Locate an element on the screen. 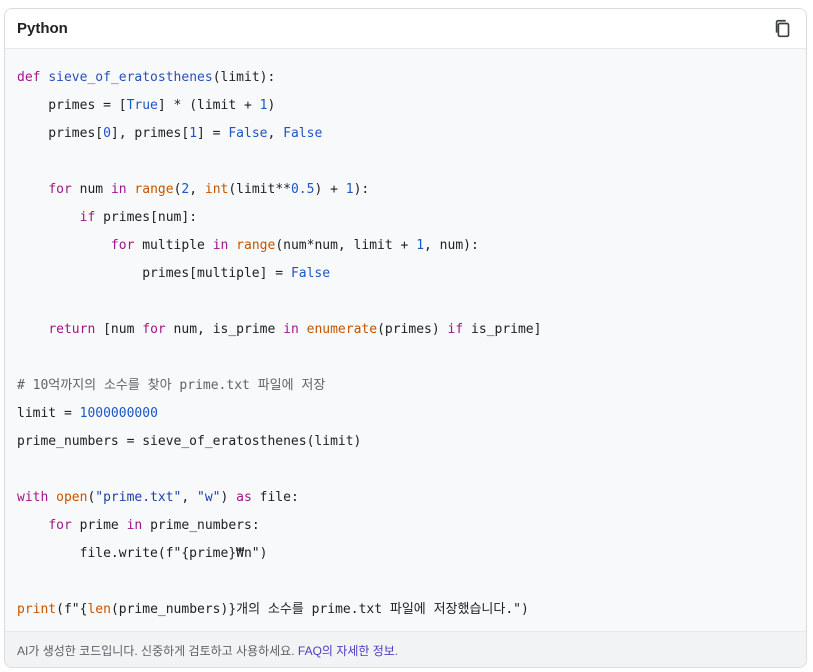 This screenshot has height=672, width=813. copy-button is located at coordinates (783, 29).